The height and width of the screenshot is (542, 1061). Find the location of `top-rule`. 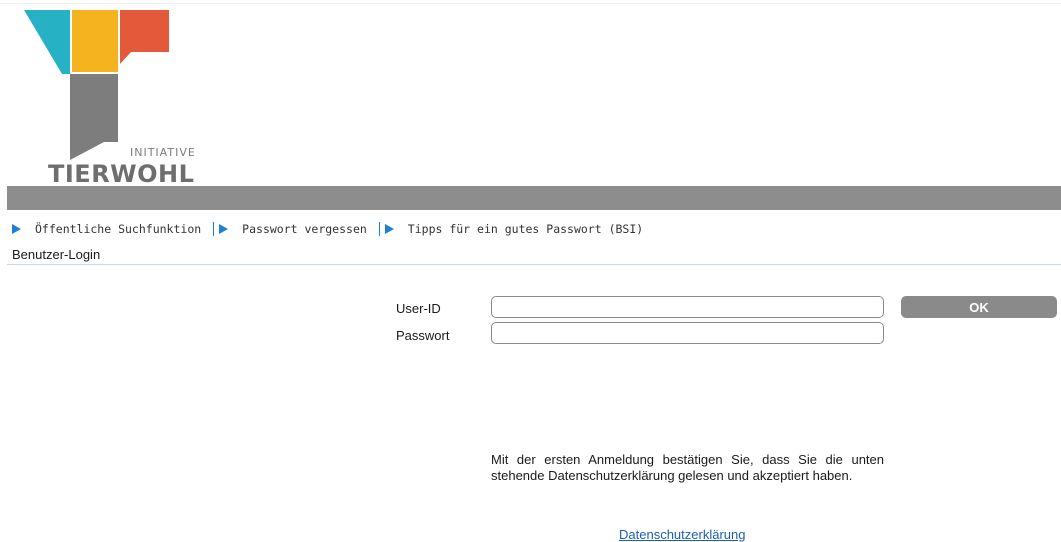

top-rule is located at coordinates (530, 3).